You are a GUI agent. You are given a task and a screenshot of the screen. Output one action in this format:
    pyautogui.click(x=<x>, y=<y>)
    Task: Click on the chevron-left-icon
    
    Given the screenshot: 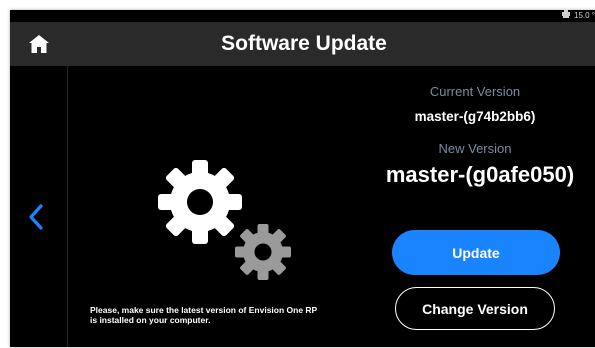 What is the action you would take?
    pyautogui.click(x=36, y=217)
    